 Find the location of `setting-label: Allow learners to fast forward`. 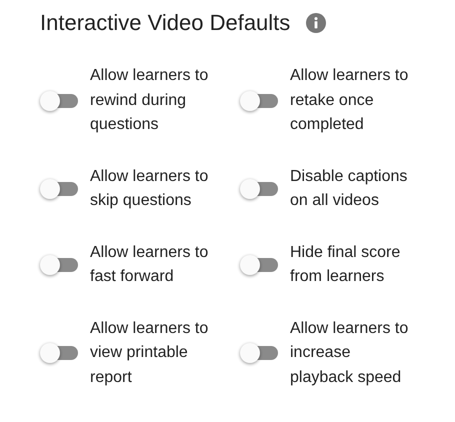

setting-label: Allow learners to fast forward is located at coordinates (150, 264).